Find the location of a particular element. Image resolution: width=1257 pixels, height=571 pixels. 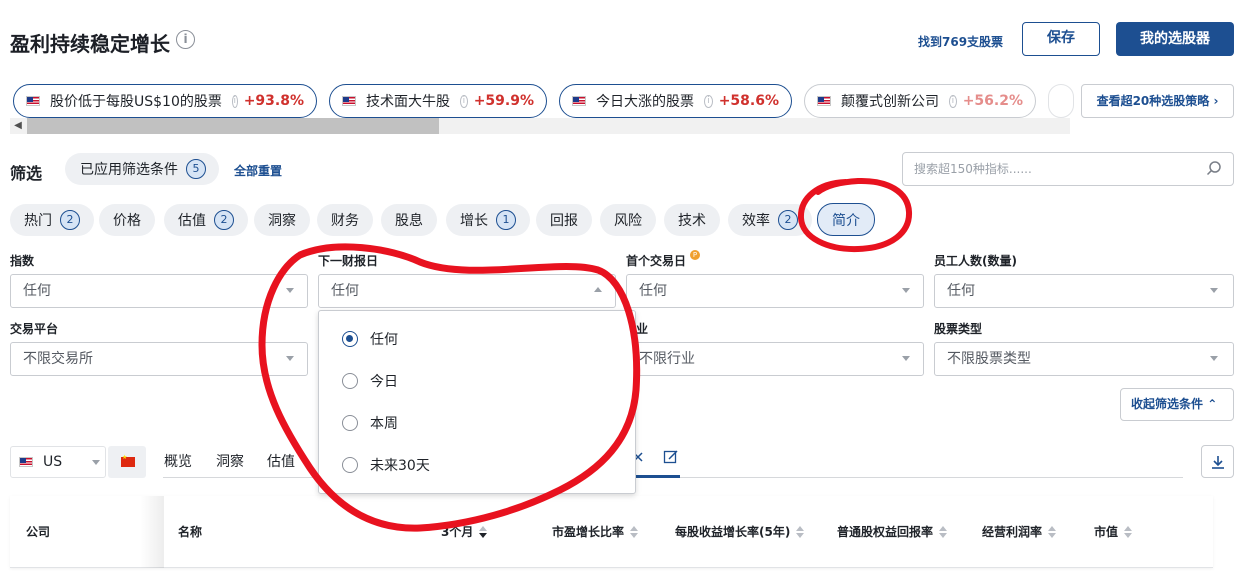

market-select: US is located at coordinates (58, 462).